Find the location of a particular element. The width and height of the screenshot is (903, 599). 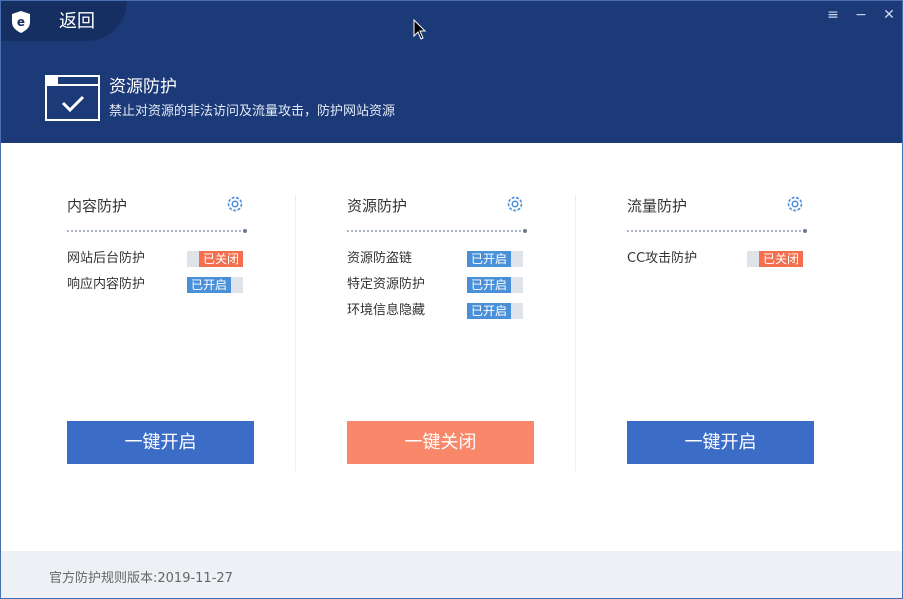

item-label: 特定资源防护 is located at coordinates (386, 284).